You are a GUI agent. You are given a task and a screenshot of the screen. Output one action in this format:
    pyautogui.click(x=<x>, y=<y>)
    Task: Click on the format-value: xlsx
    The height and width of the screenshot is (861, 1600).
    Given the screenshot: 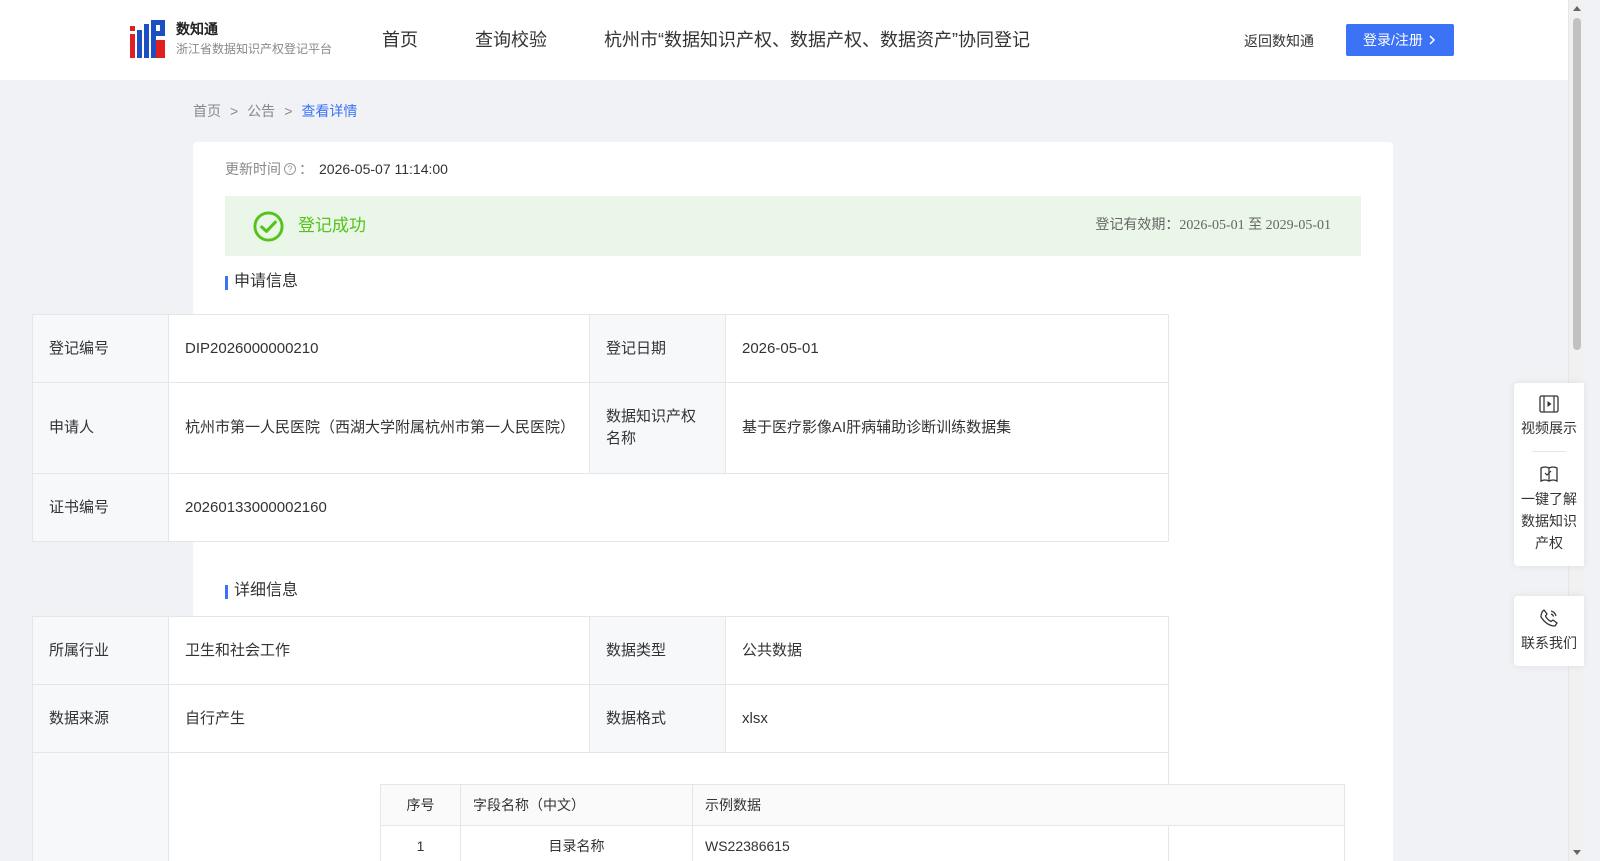 What is the action you would take?
    pyautogui.click(x=947, y=718)
    